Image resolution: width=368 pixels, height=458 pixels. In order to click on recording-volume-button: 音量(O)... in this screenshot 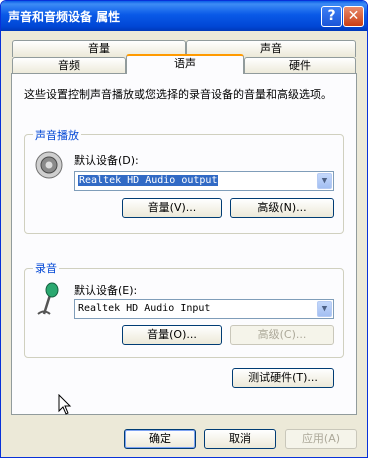, I will do `click(172, 335)`.